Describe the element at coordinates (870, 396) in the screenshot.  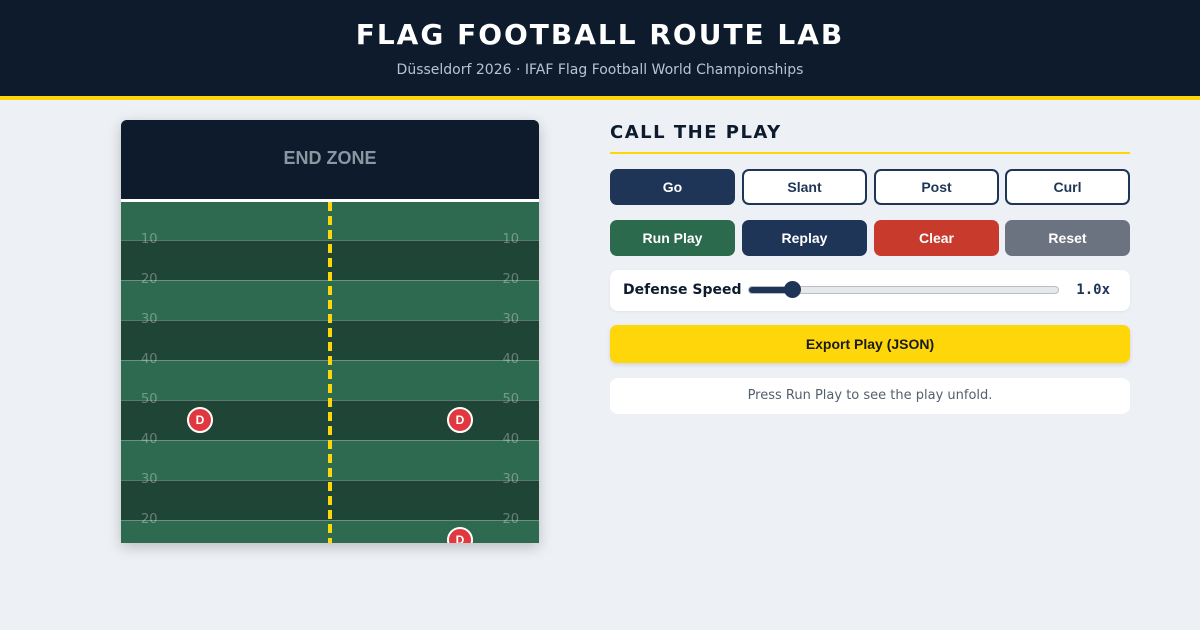
I see `status-message: Press Run Play to see the play unfold.` at that location.